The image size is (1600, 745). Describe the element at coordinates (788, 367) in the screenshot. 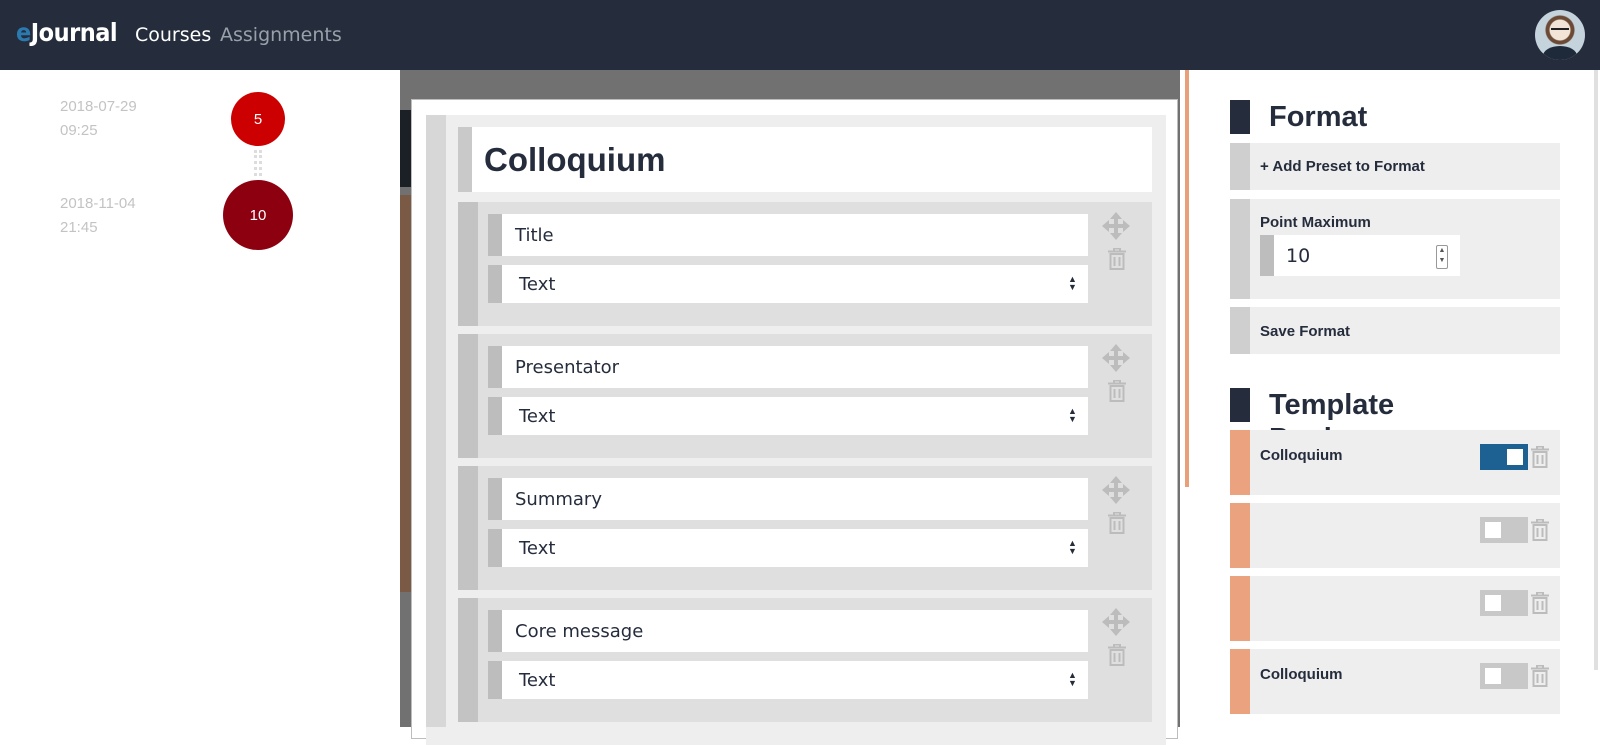

I see `field-name-input: Presentator` at that location.